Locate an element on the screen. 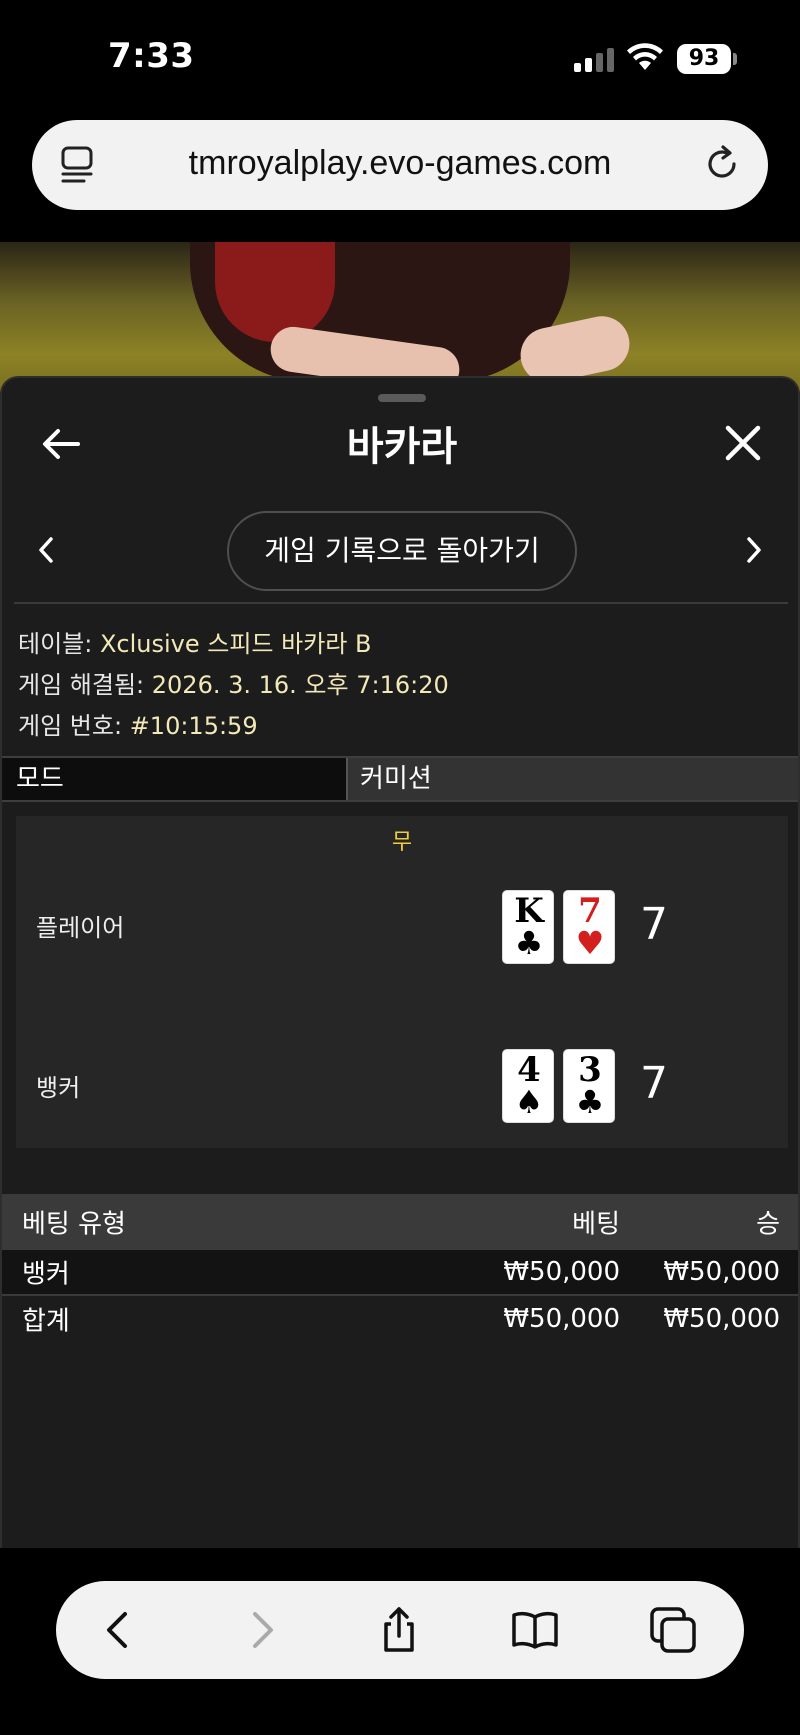 The width and height of the screenshot is (800, 1735). bet-amount-cell: ₩50,000 is located at coordinates (561, 1272).